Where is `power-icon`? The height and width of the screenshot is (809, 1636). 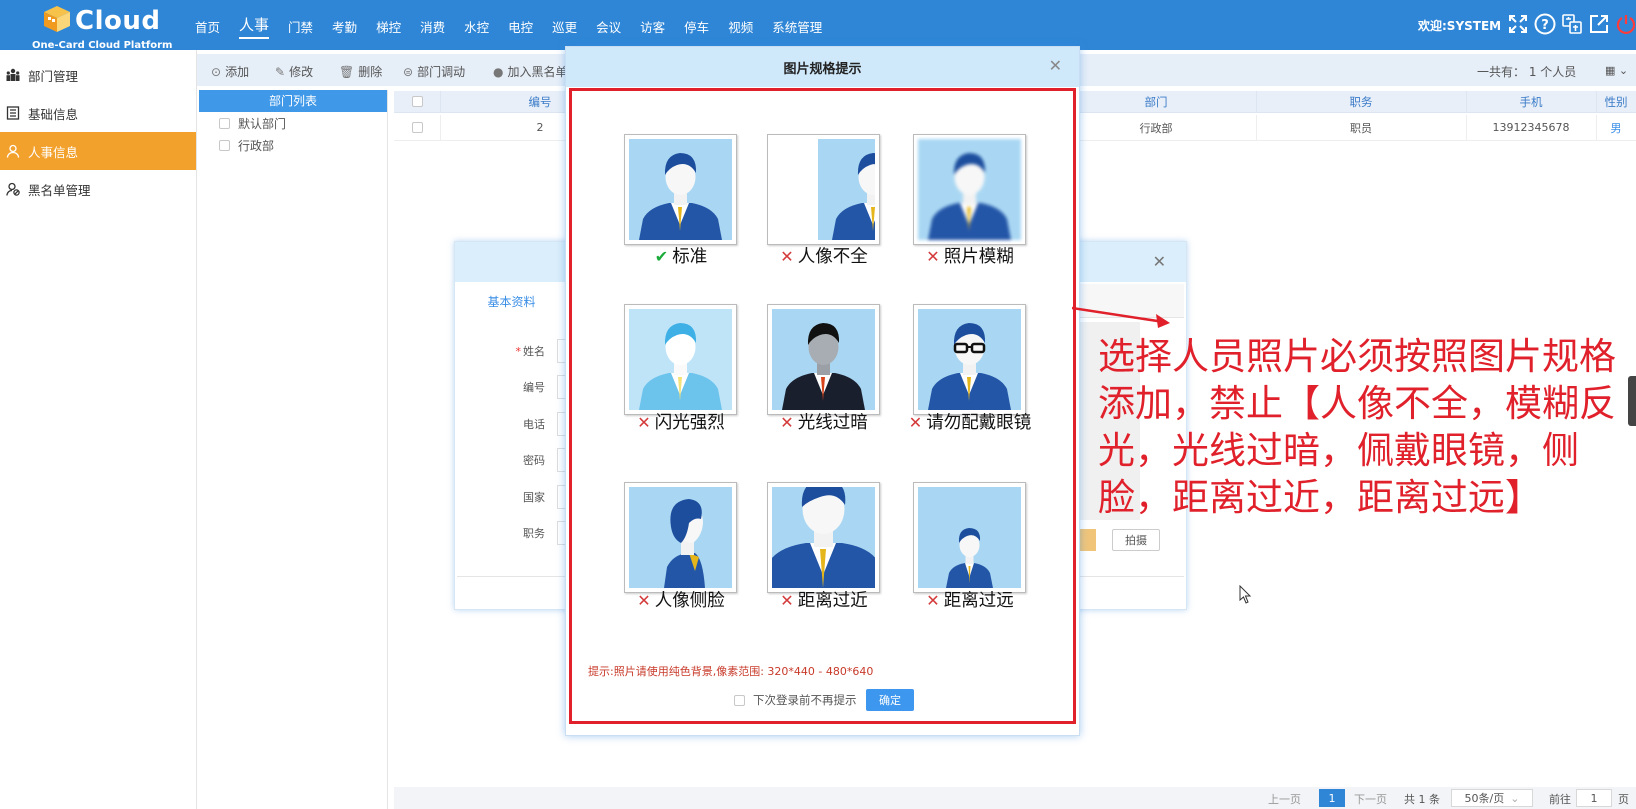
power-icon is located at coordinates (1625, 24).